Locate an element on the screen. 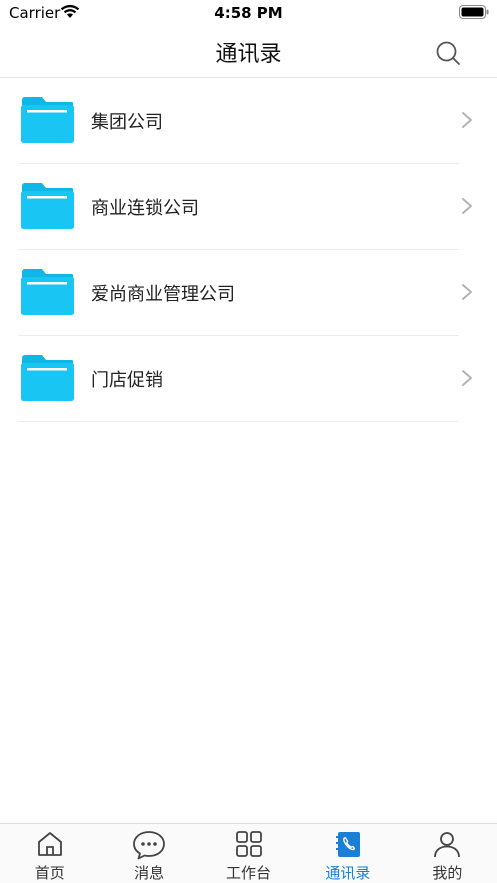  tab-label: 首页 is located at coordinates (49, 873).